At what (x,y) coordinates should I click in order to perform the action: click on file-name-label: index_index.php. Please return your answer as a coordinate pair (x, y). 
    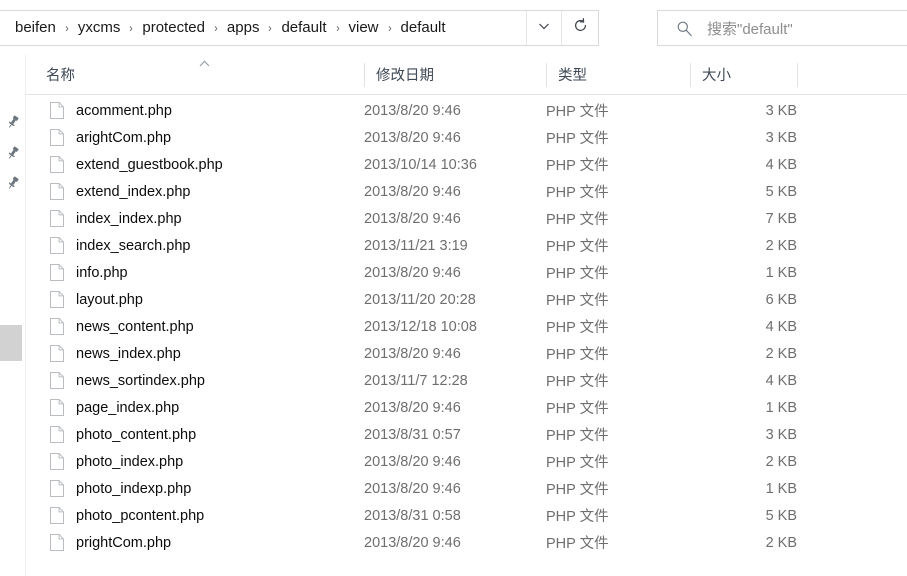
    Looking at the image, I should click on (129, 218).